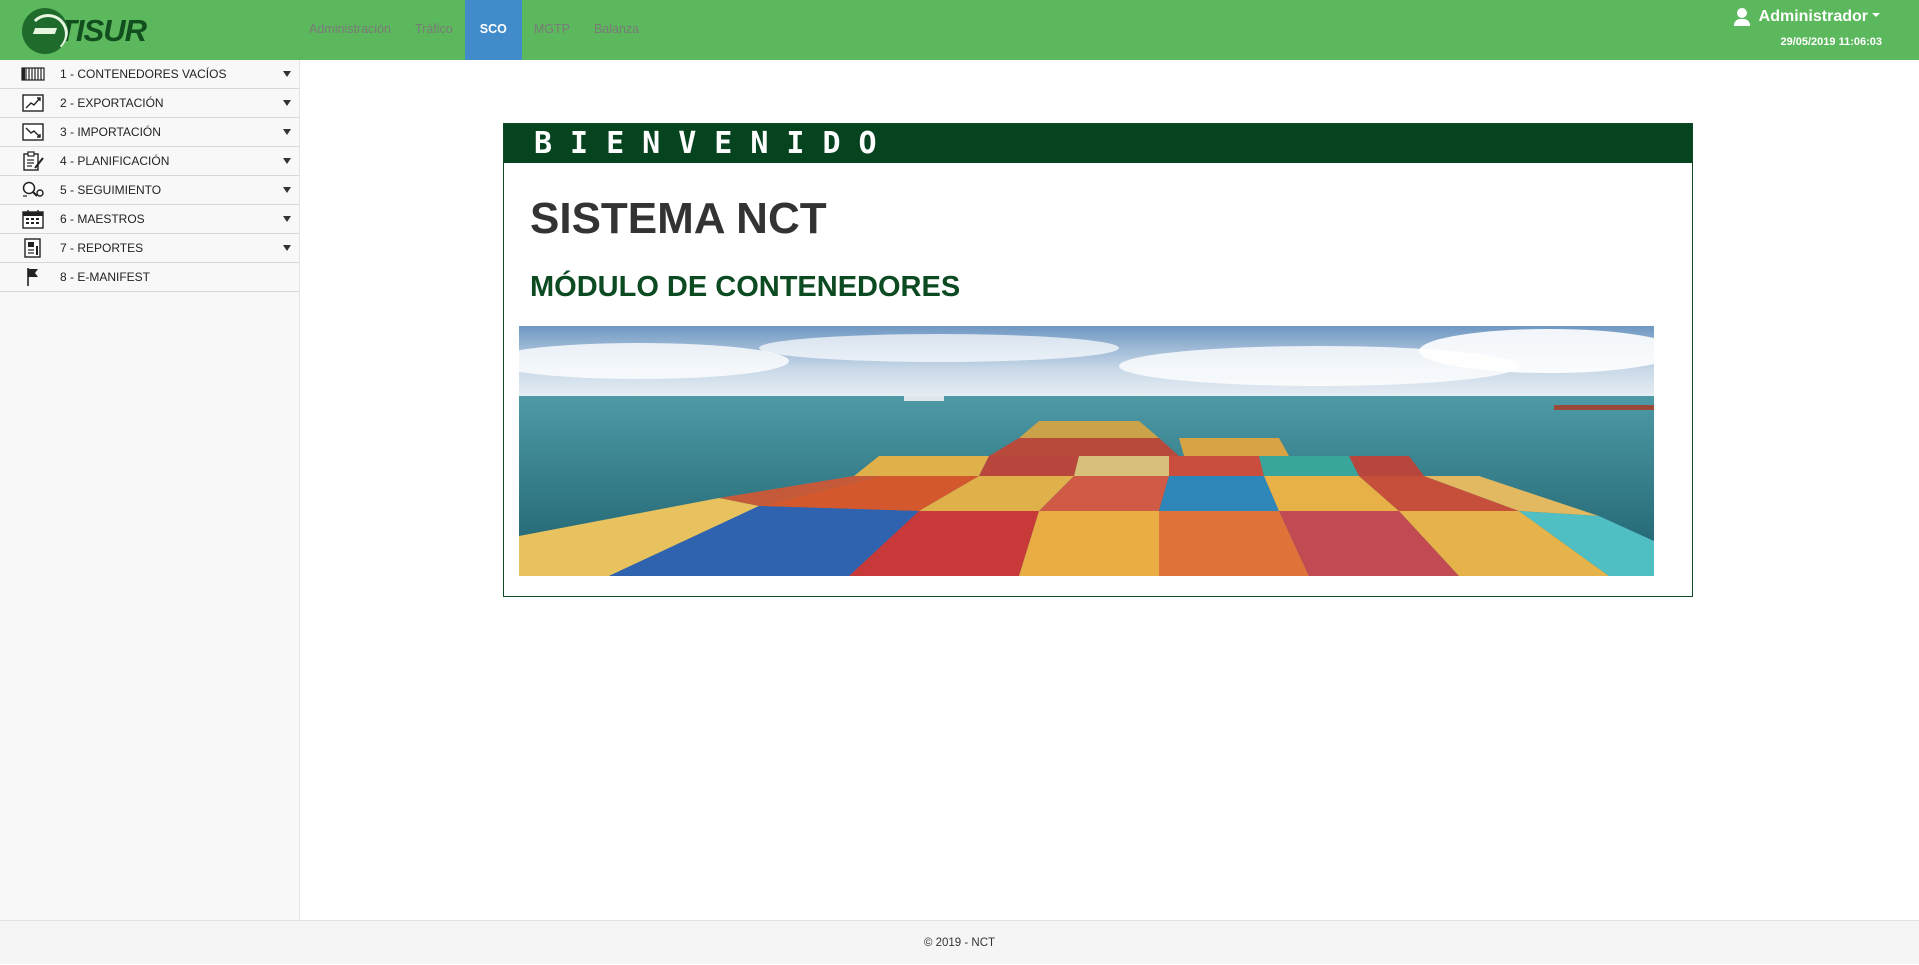 The width and height of the screenshot is (1919, 965). I want to click on report-icon, so click(33, 248).